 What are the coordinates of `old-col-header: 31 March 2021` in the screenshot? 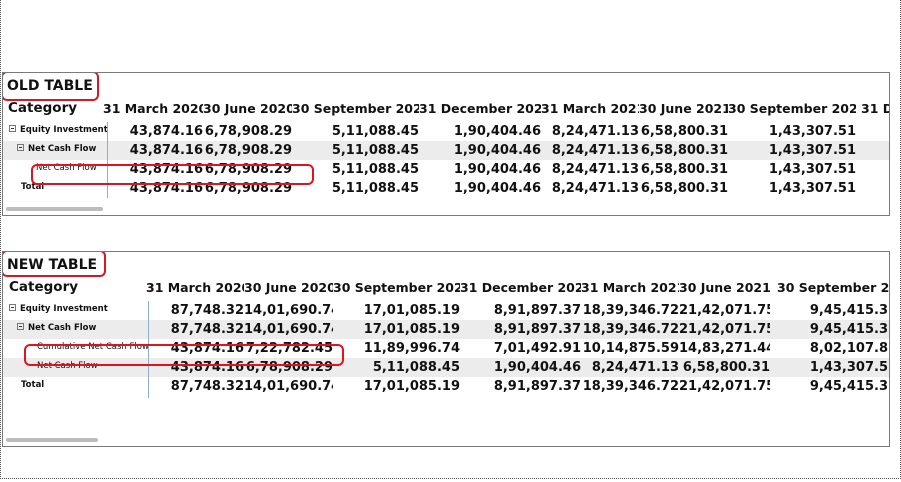 It's located at (590, 108).